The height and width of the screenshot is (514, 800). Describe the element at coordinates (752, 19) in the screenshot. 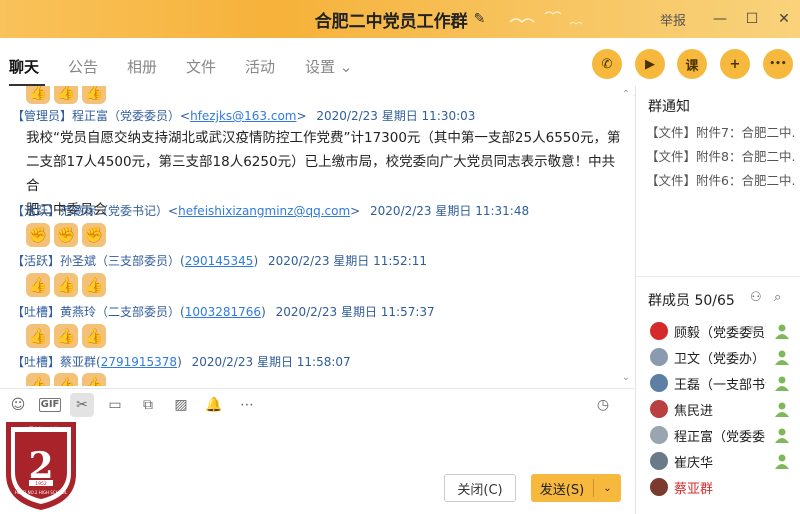

I see `maximize-button: ☐` at that location.